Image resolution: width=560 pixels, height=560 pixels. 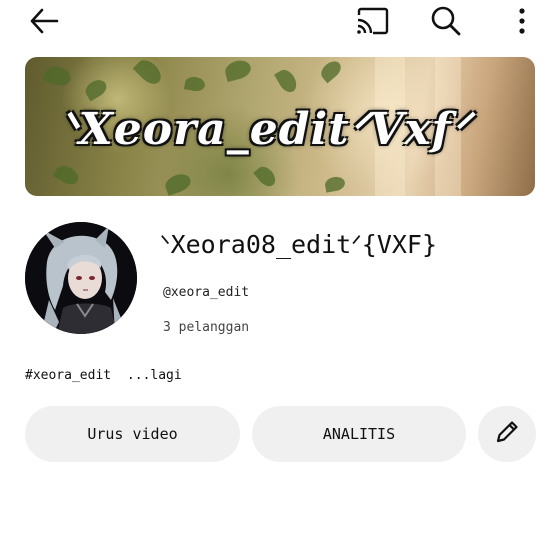 I want to click on search-icon, so click(x=446, y=21).